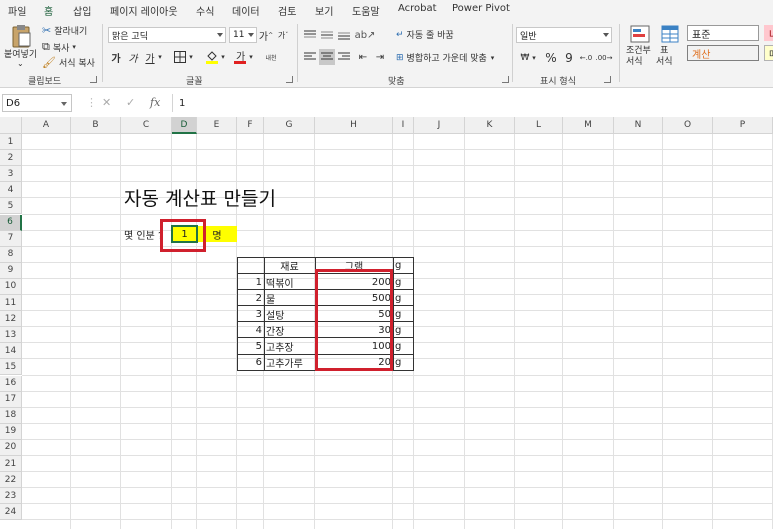 The width and height of the screenshot is (773, 529). Describe the element at coordinates (17, 10) in the screenshot. I see `tab-file: 파일` at that location.